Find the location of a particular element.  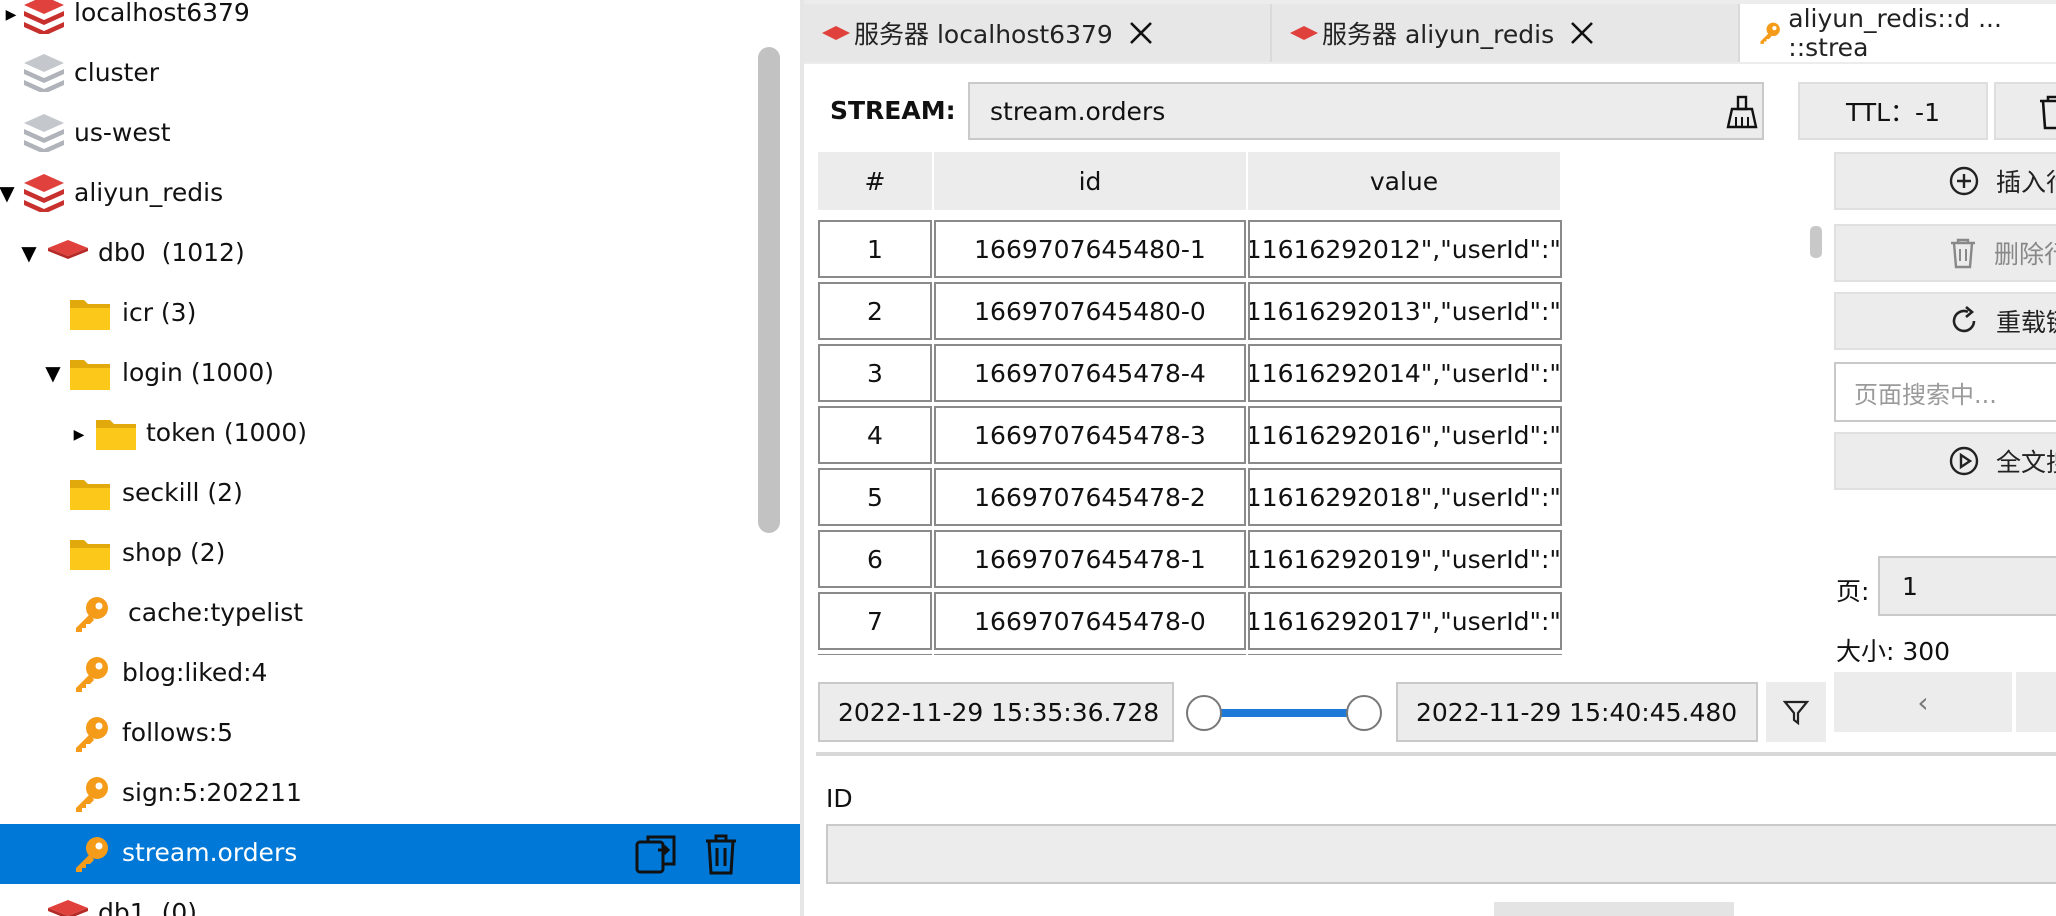

tree-item-localhost6379: ▶ localhost6379 is located at coordinates (400, 22).